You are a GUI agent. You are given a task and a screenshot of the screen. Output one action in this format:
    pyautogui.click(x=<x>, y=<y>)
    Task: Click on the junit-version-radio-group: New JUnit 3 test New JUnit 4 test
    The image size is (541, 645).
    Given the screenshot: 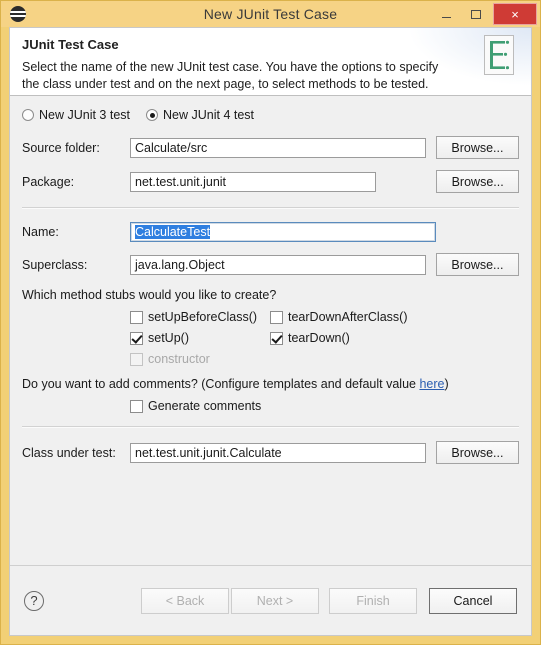 What is the action you would take?
    pyautogui.click(x=270, y=115)
    